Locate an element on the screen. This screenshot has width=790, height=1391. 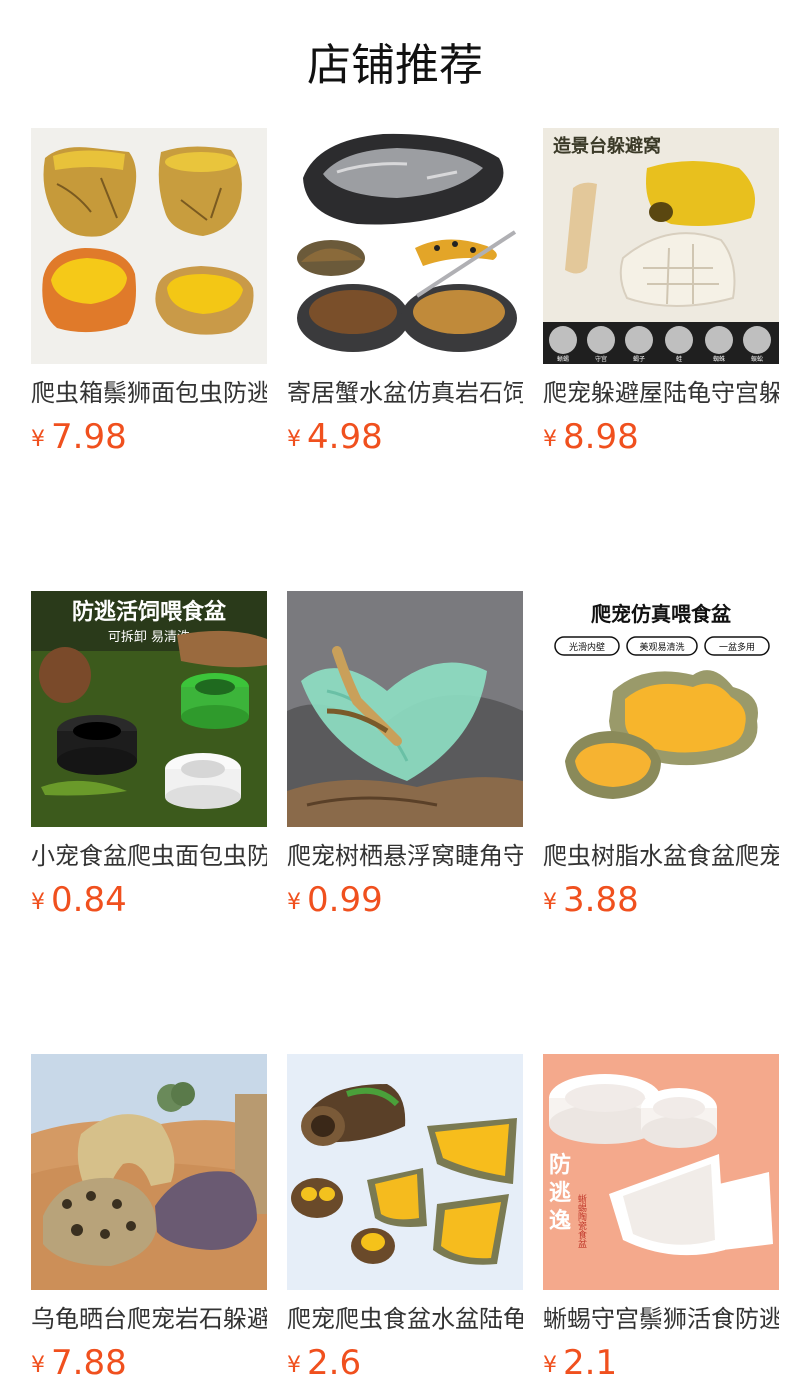
image-banner-text: 防逃活饲喂食盆 is located at coordinates (149, 612).